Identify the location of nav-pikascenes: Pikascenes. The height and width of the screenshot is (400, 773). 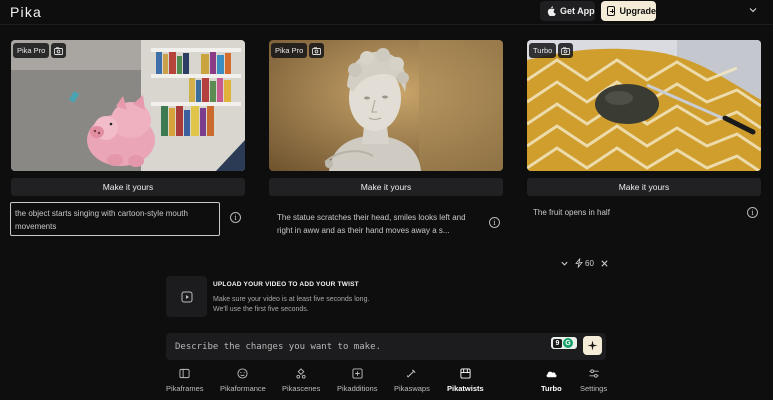
(301, 380).